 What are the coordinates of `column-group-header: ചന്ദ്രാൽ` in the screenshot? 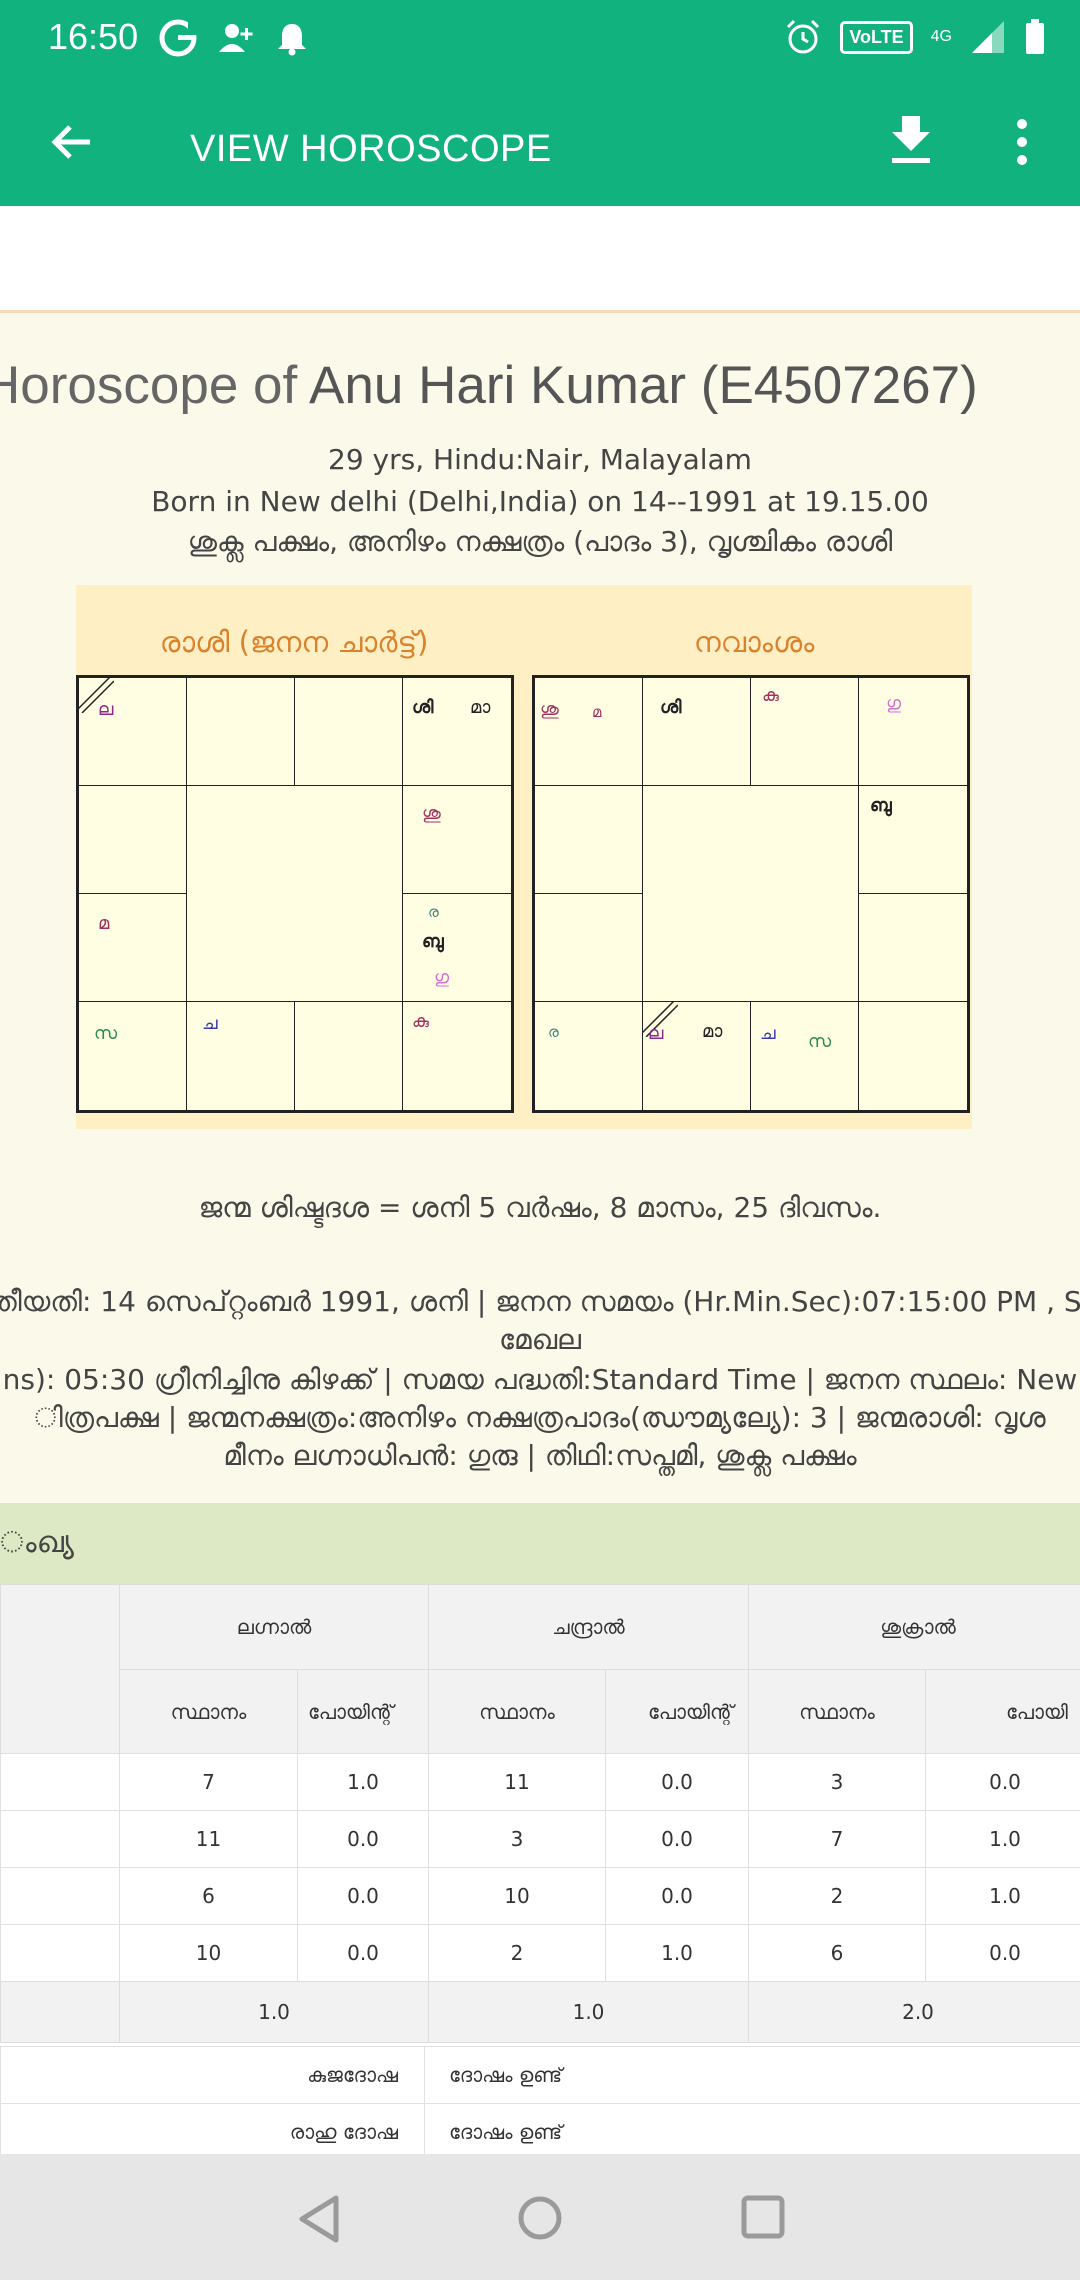 It's located at (588, 1627).